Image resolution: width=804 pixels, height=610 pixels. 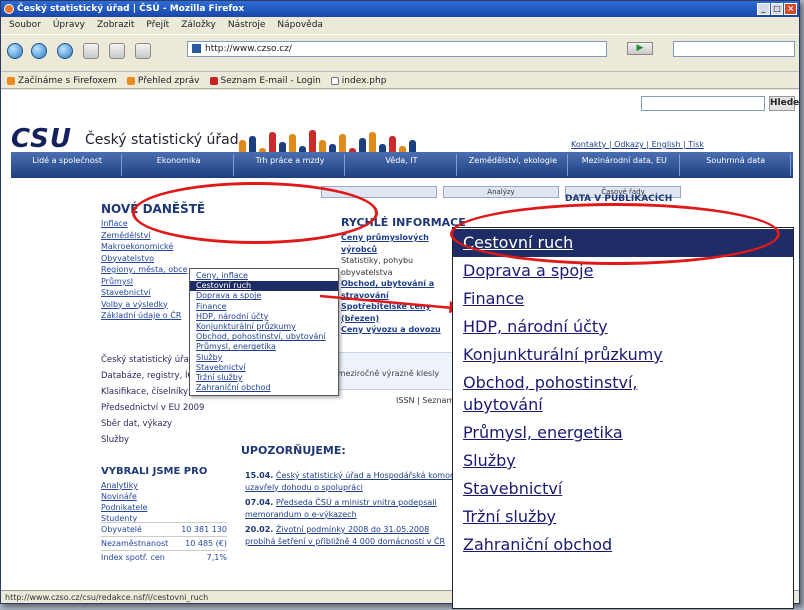 I want to click on tab-analyses: Analýzy, so click(x=501, y=192).